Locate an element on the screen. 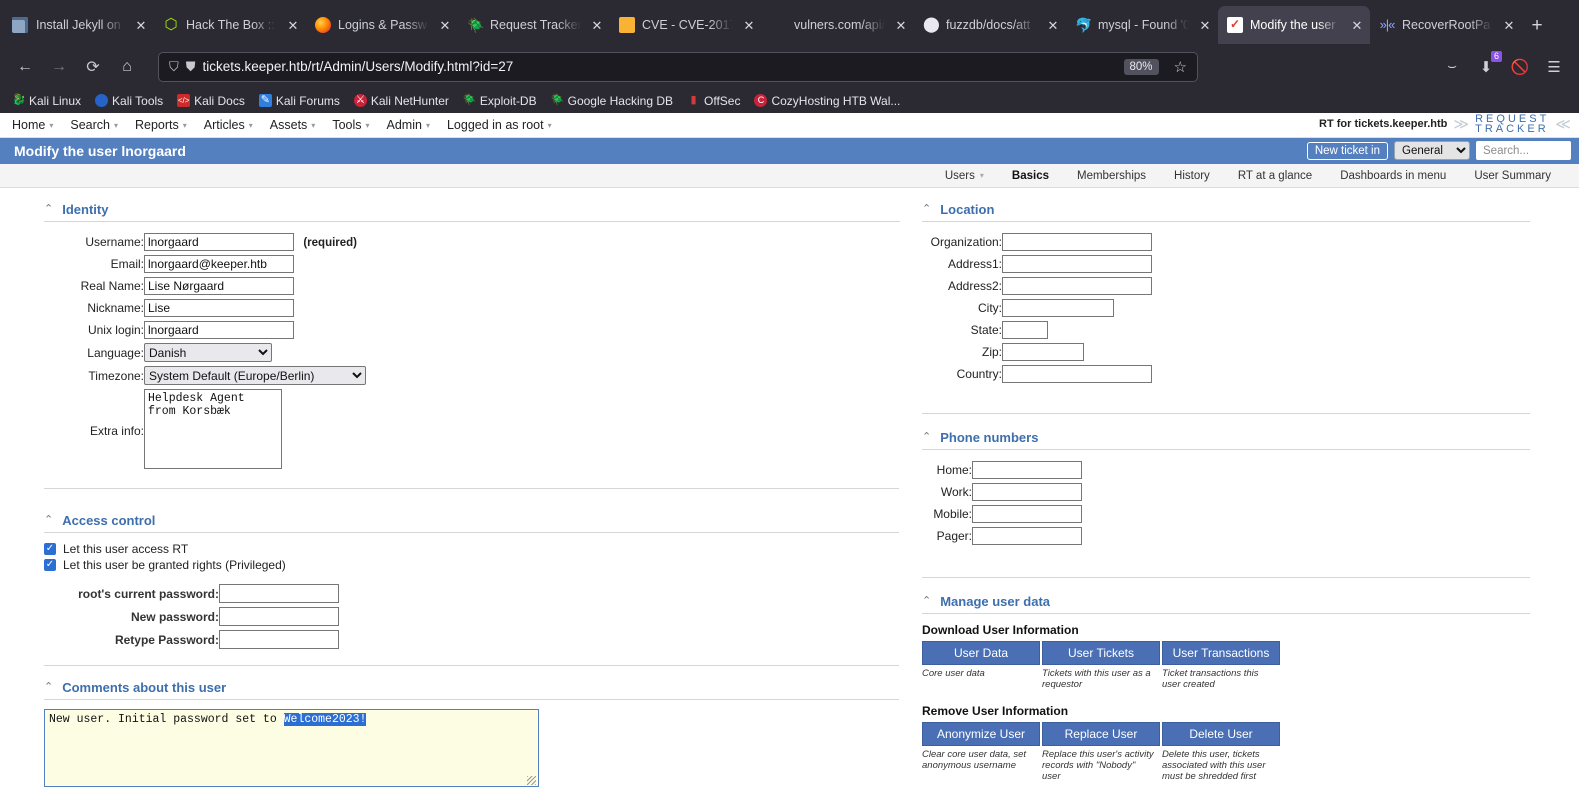 The height and width of the screenshot is (806, 1579). reload-button: ⟳ is located at coordinates (93, 67).